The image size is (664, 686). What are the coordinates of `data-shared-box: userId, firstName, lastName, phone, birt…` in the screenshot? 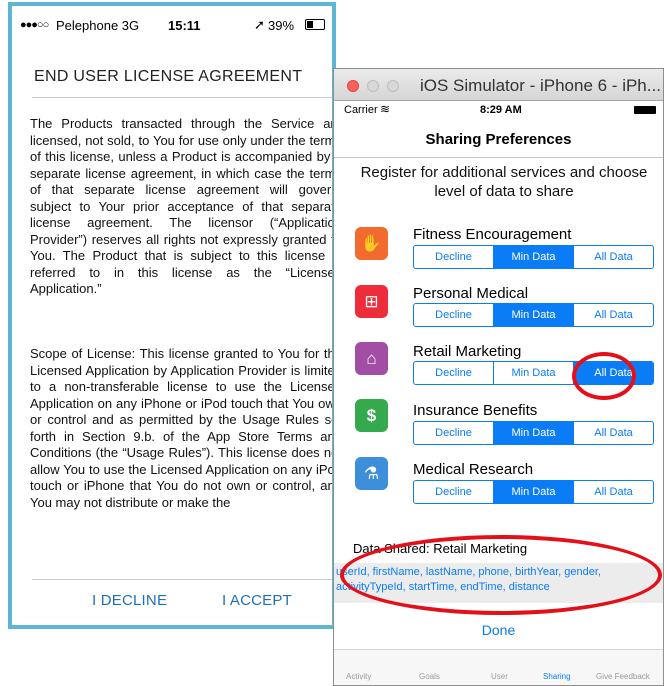 It's located at (498, 583).